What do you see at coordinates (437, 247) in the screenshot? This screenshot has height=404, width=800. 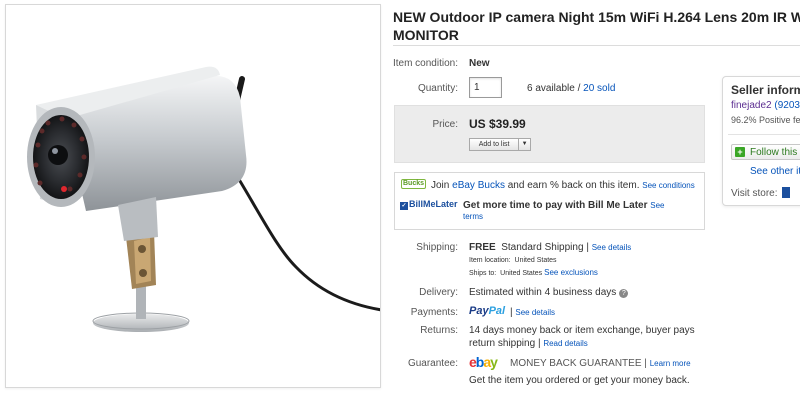 I see `shipping-label: Shipping:` at bounding box center [437, 247].